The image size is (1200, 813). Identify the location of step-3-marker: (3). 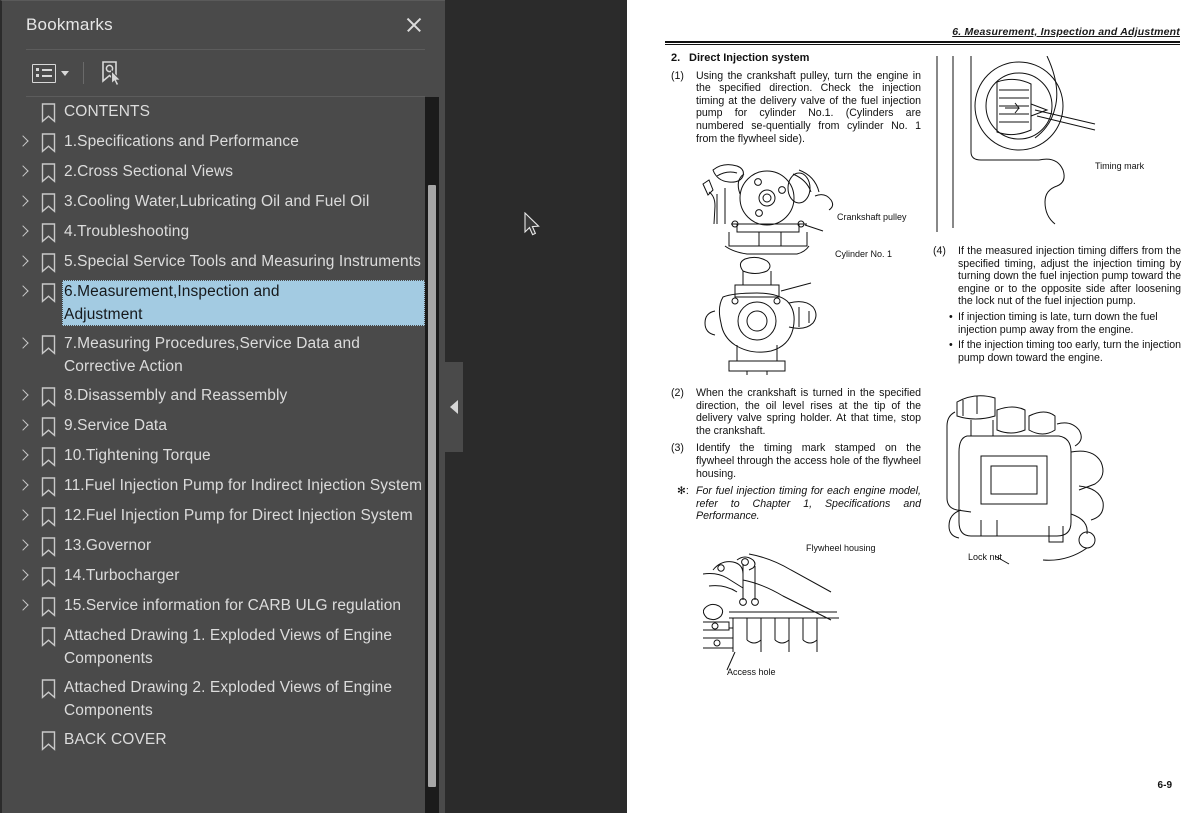
(677, 448).